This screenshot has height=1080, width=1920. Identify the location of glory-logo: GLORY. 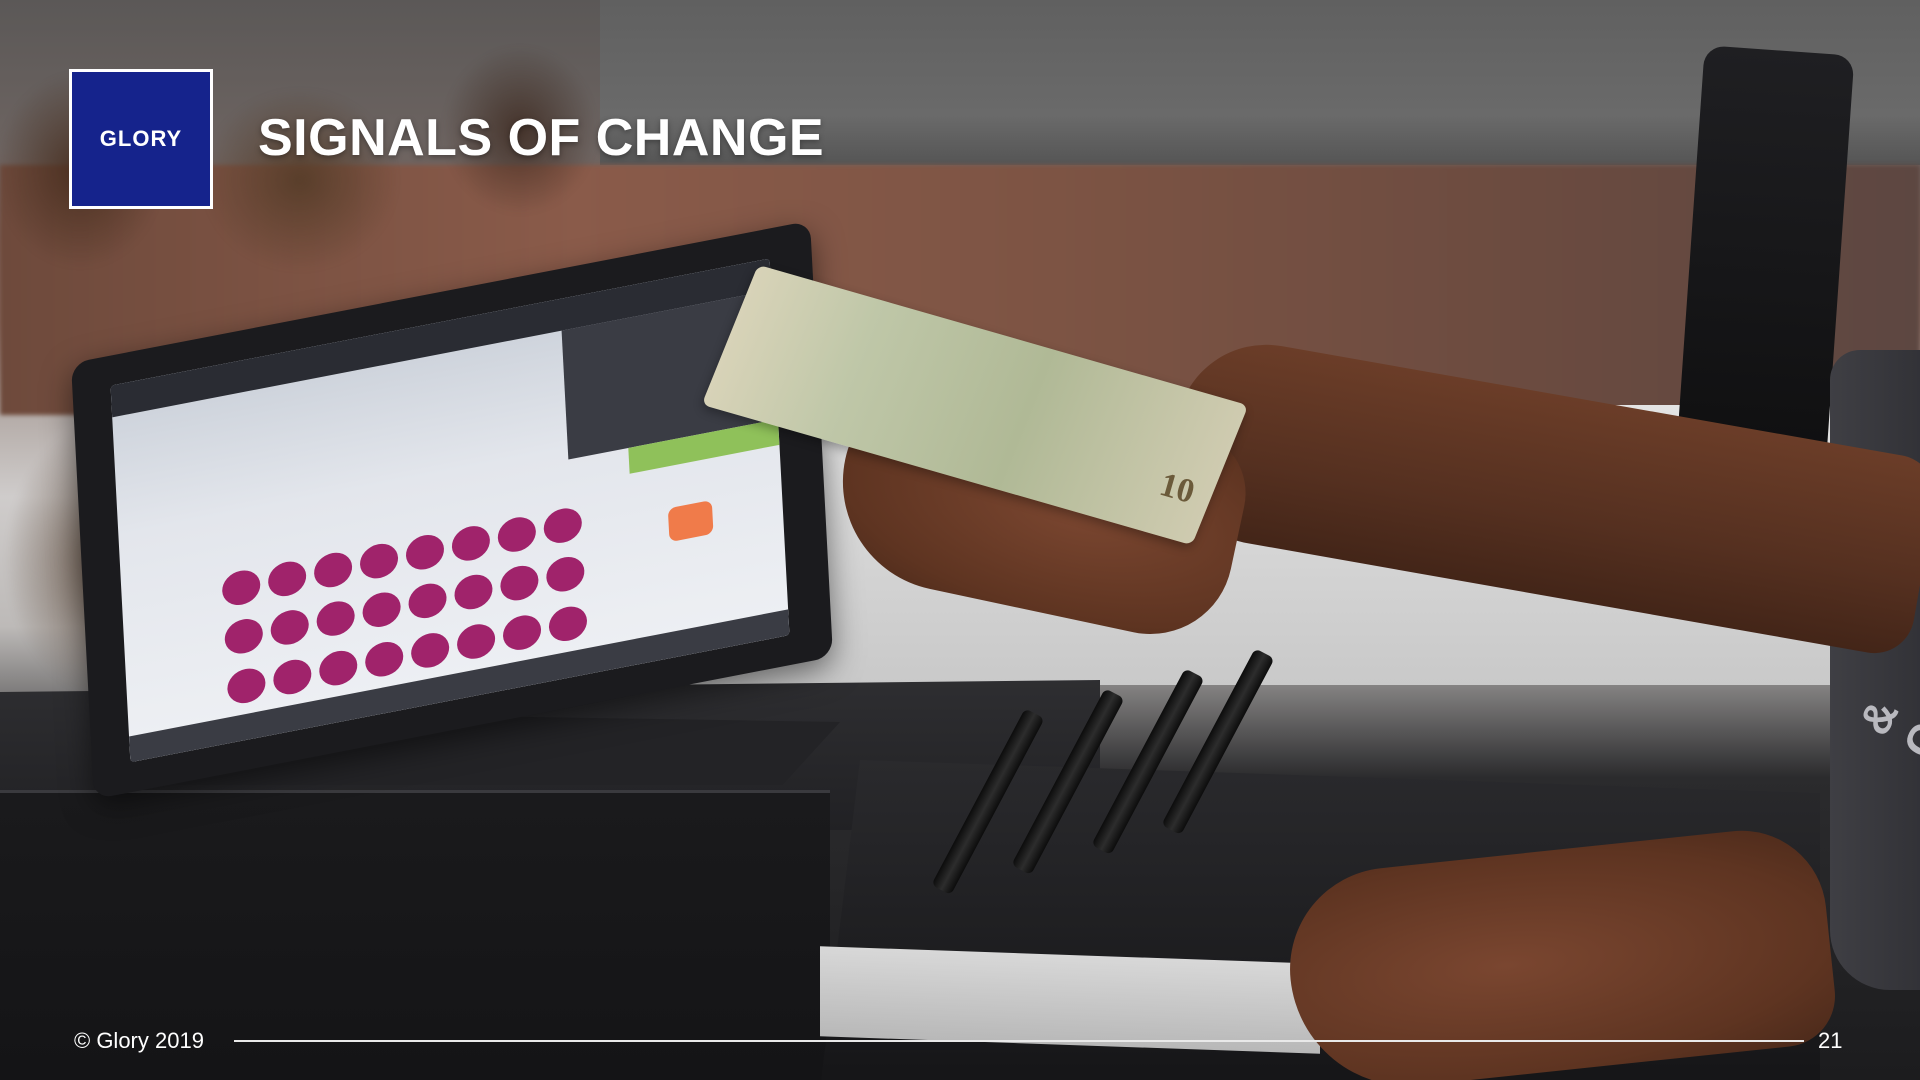
(141, 139).